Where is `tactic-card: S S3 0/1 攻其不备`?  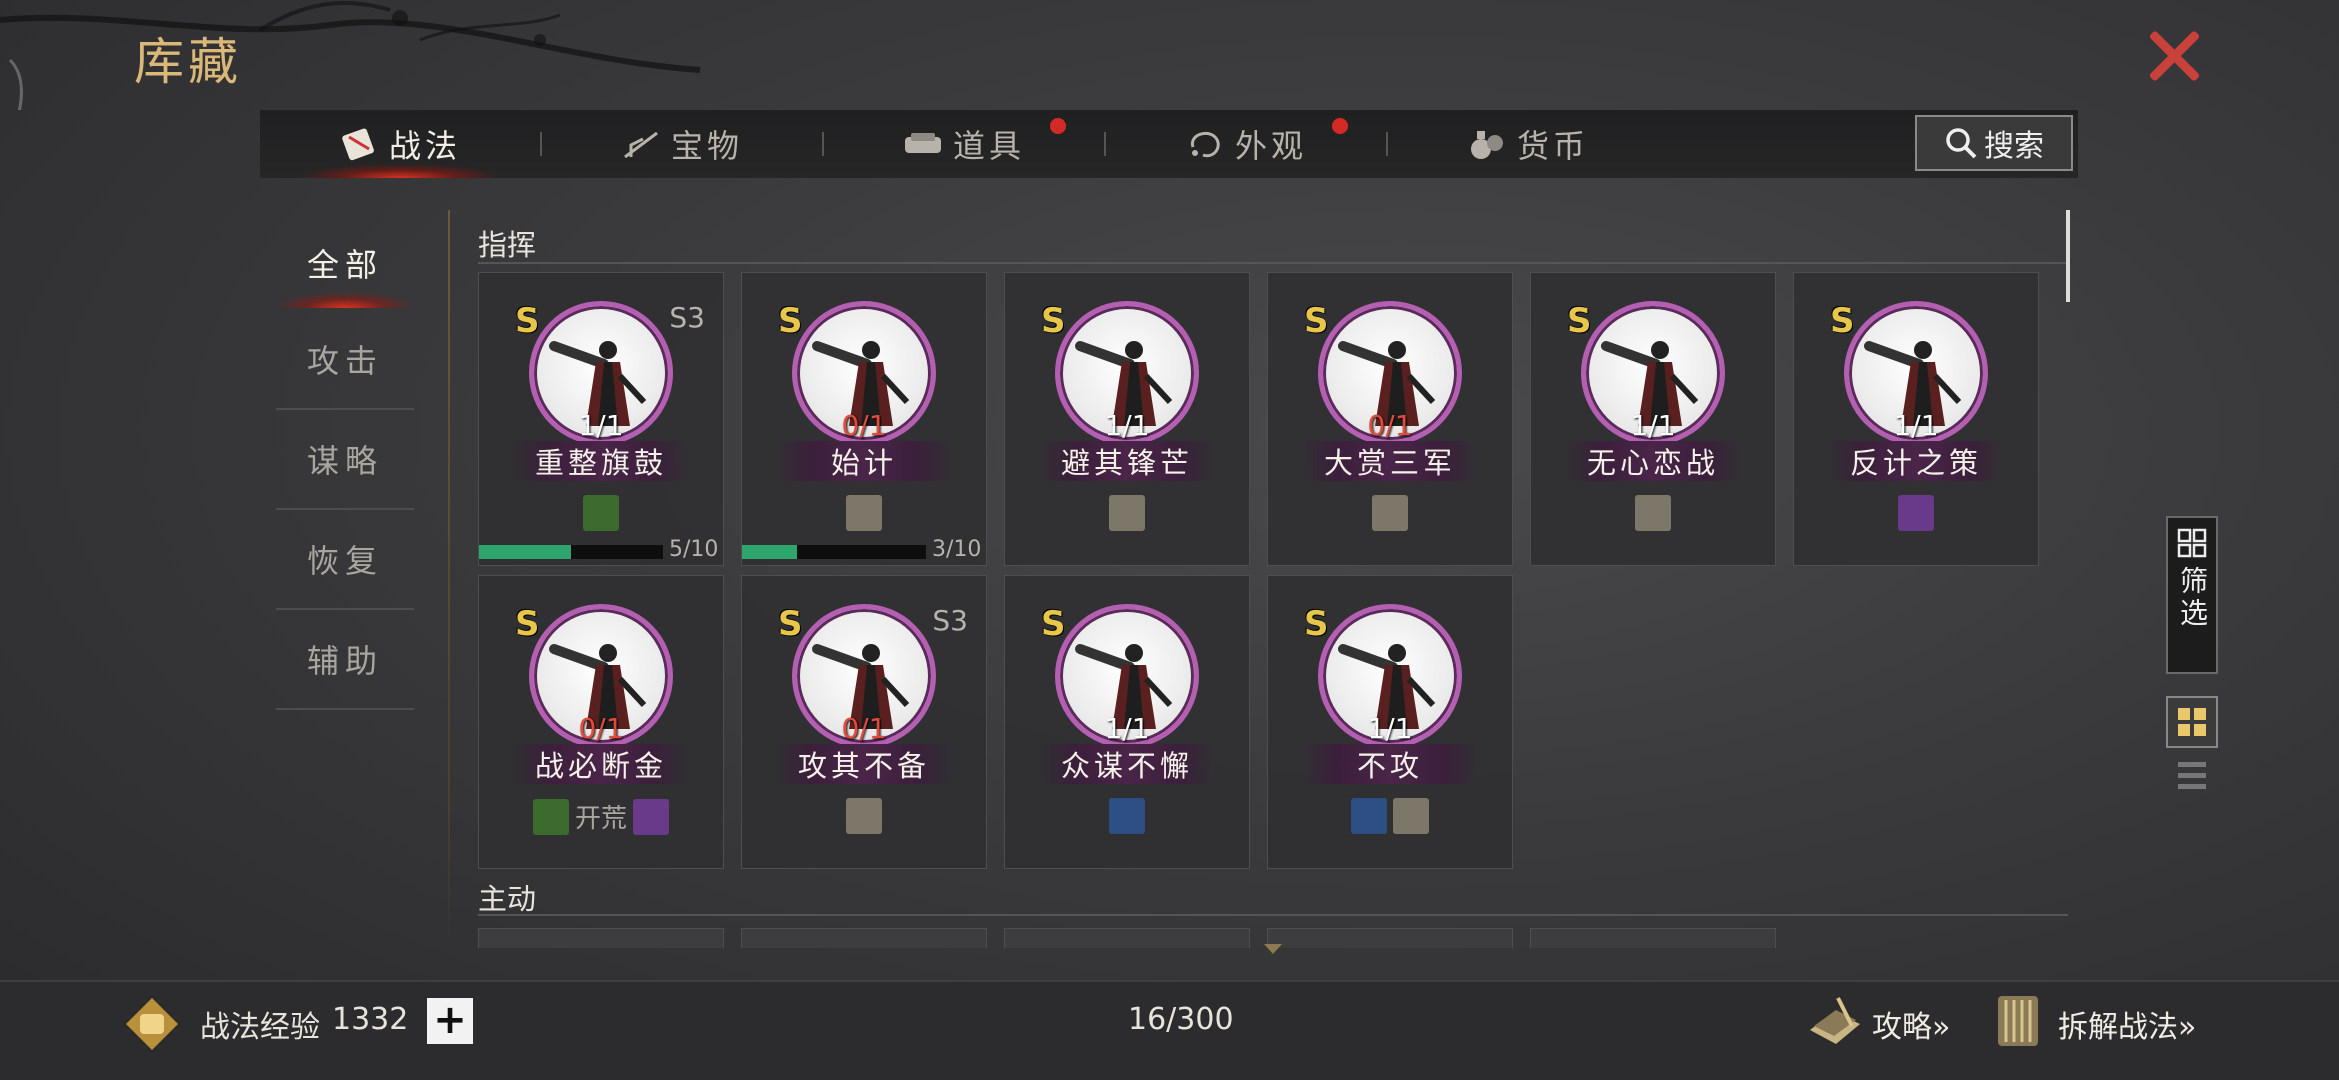
tactic-card: S S3 0/1 攻其不备 is located at coordinates (864, 722).